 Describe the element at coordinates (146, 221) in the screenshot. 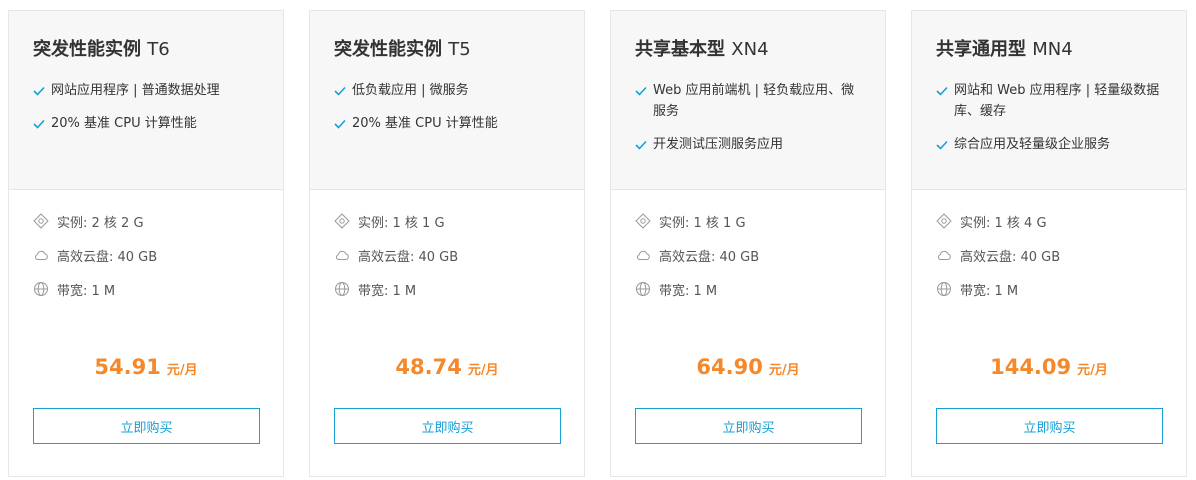

I see `spec-instance: 实例: 2 核 2 G` at that location.